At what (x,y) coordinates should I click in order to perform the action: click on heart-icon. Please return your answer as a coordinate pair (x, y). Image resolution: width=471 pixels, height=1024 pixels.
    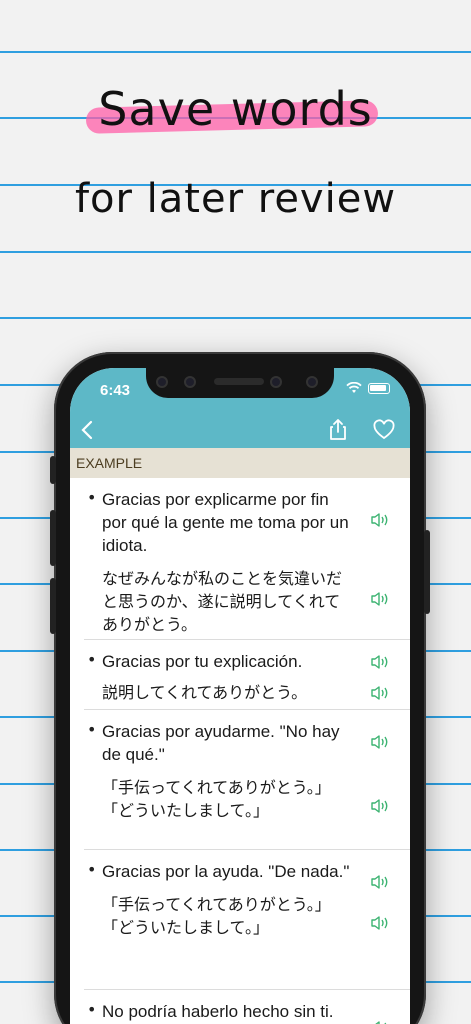
    Looking at the image, I should click on (384, 430).